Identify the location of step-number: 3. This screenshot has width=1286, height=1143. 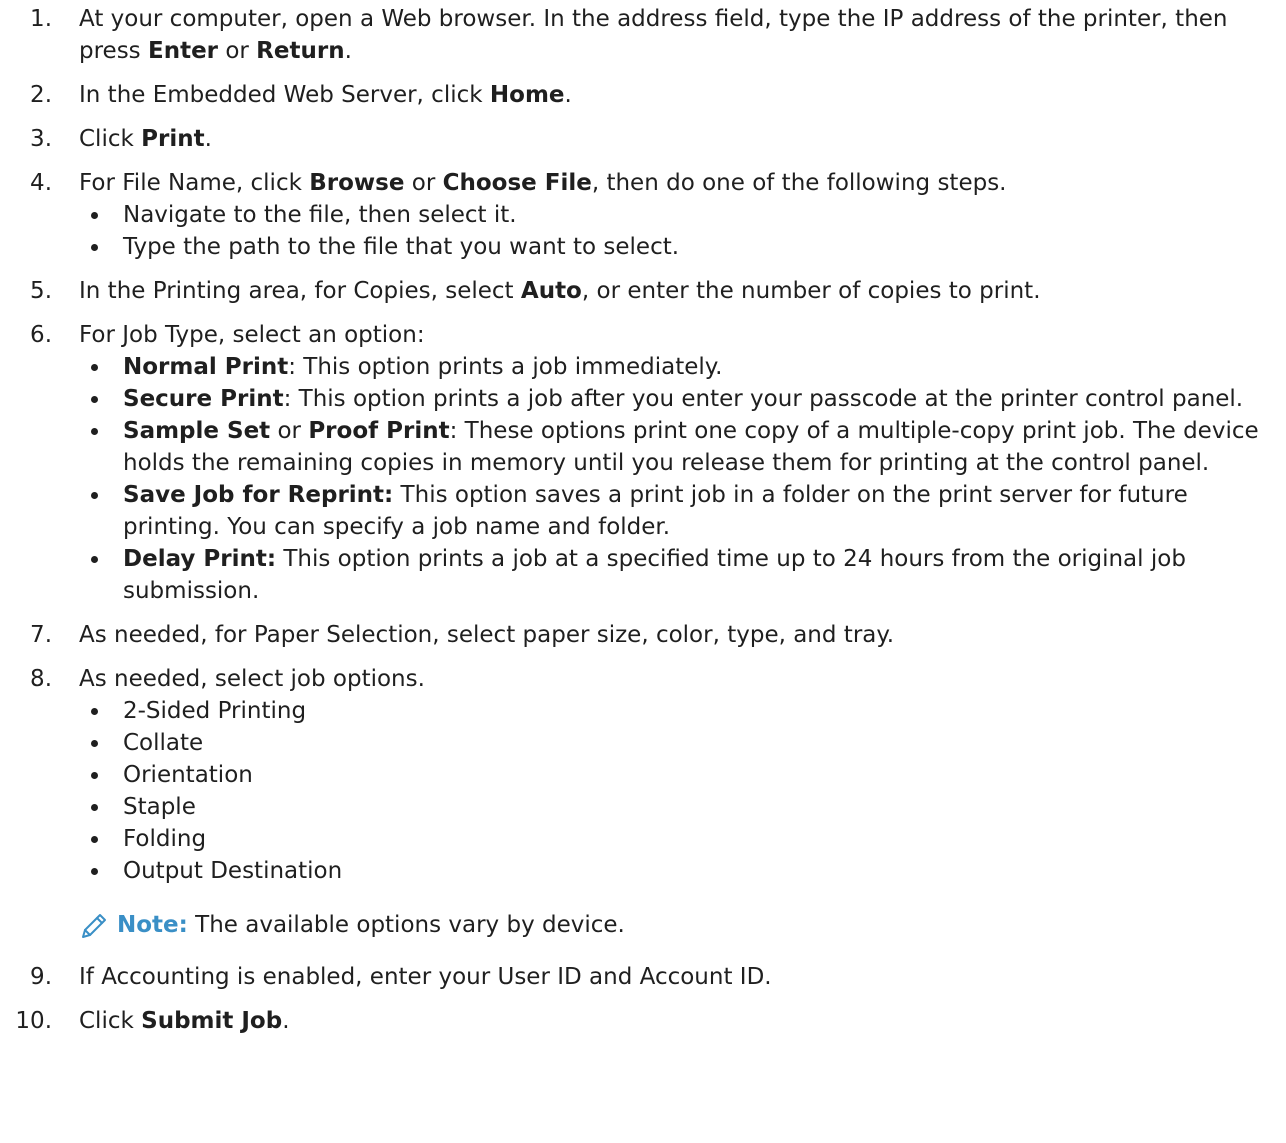
(26, 139).